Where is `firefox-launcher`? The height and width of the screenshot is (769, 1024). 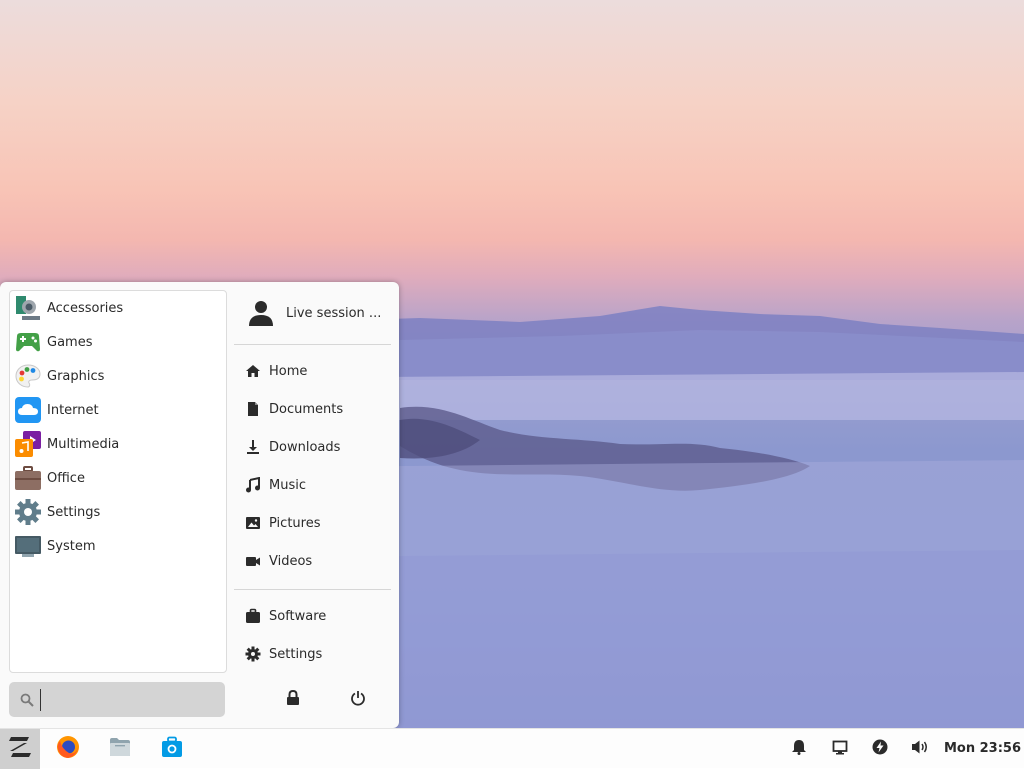 firefox-launcher is located at coordinates (68, 749).